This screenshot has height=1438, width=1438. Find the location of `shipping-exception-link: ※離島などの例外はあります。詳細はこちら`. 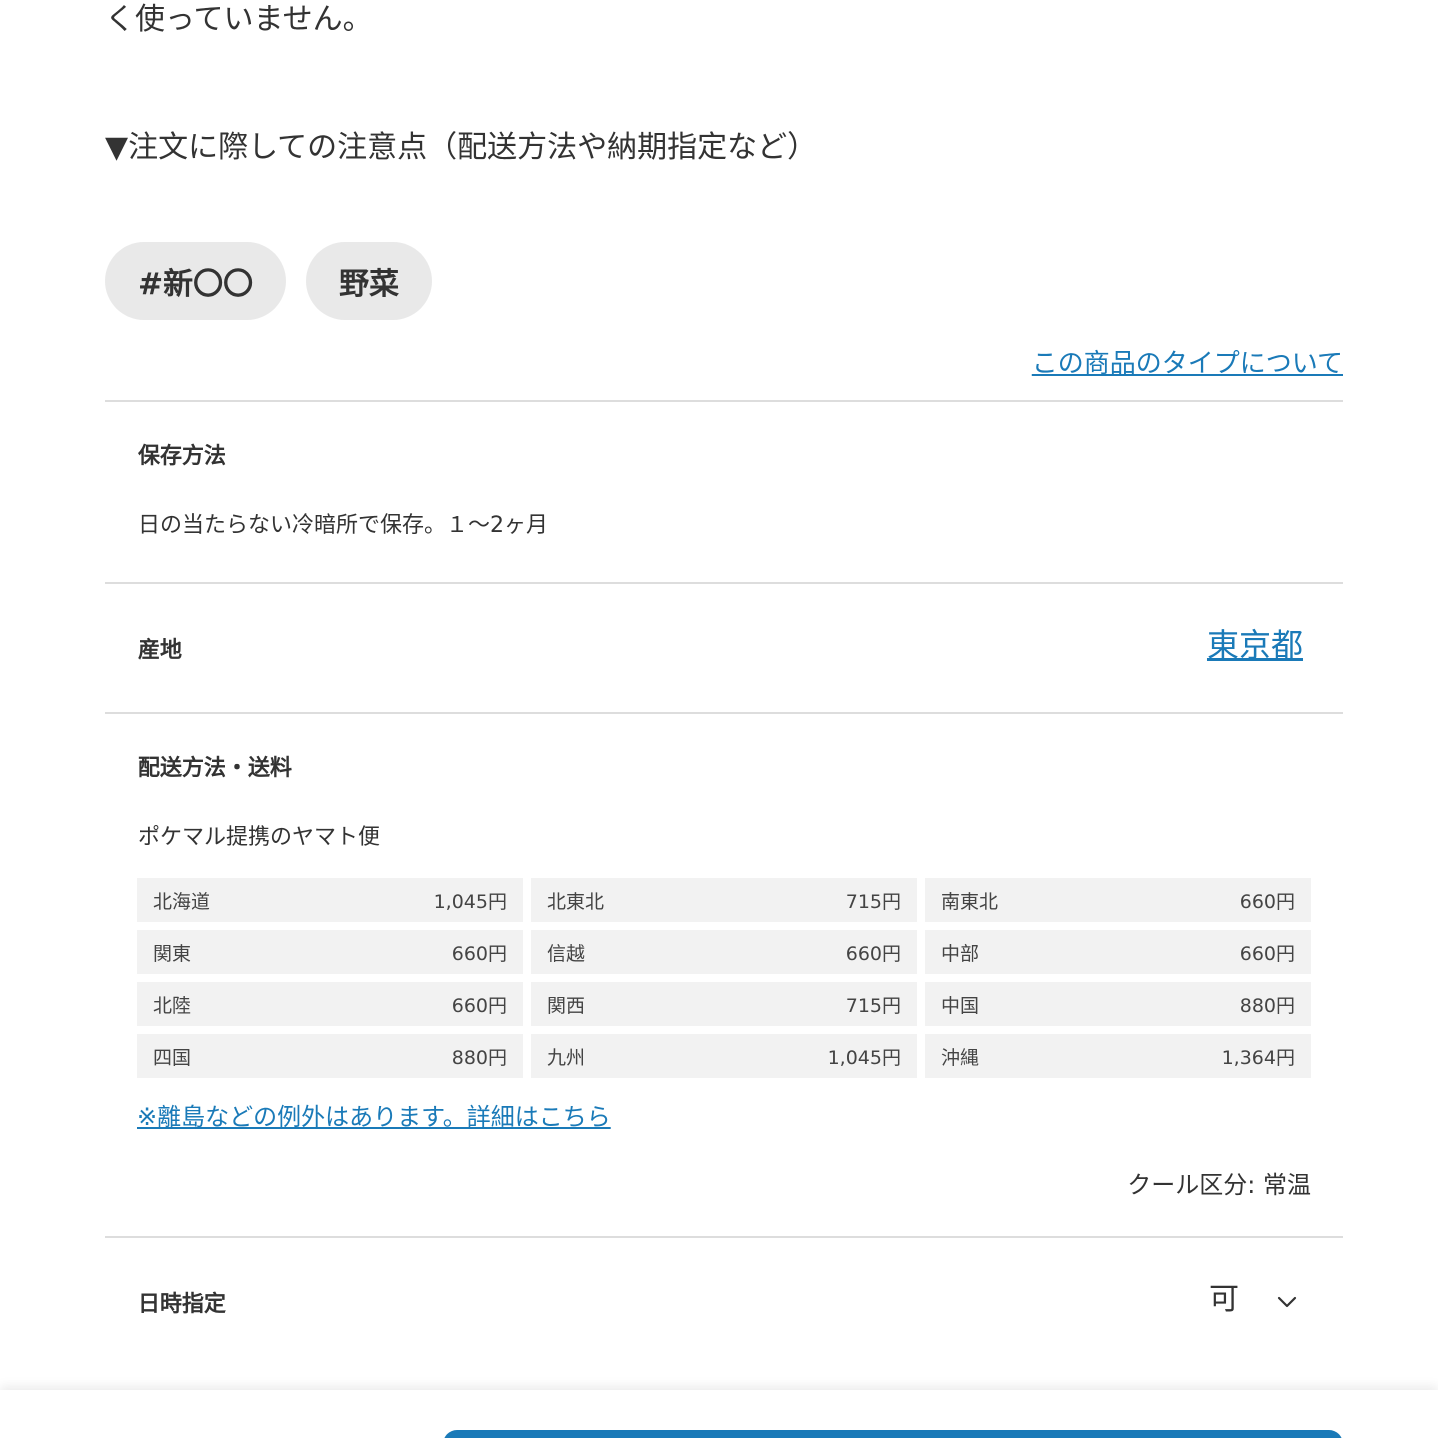

shipping-exception-link: ※離島などの例外はあります。詳細はこちら is located at coordinates (374, 1117).